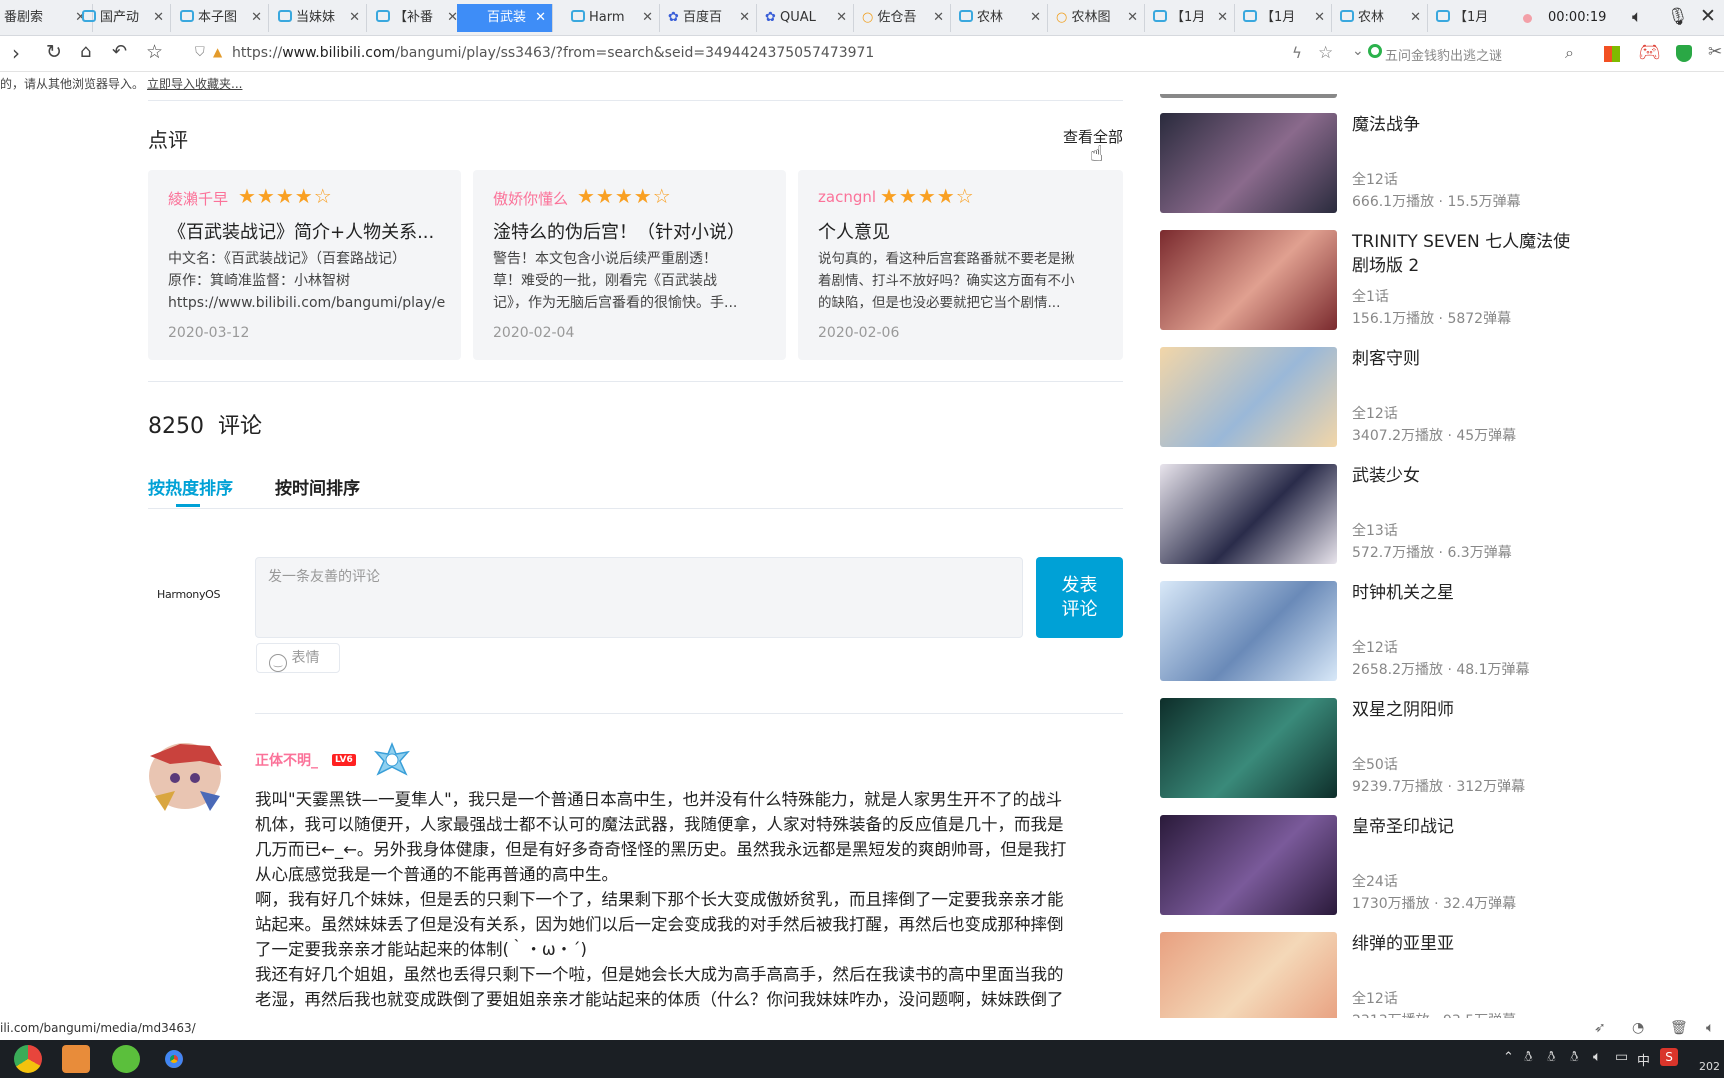 This screenshot has height=1078, width=1724. What do you see at coordinates (85, 51) in the screenshot?
I see `home-icon: ⌂` at bounding box center [85, 51].